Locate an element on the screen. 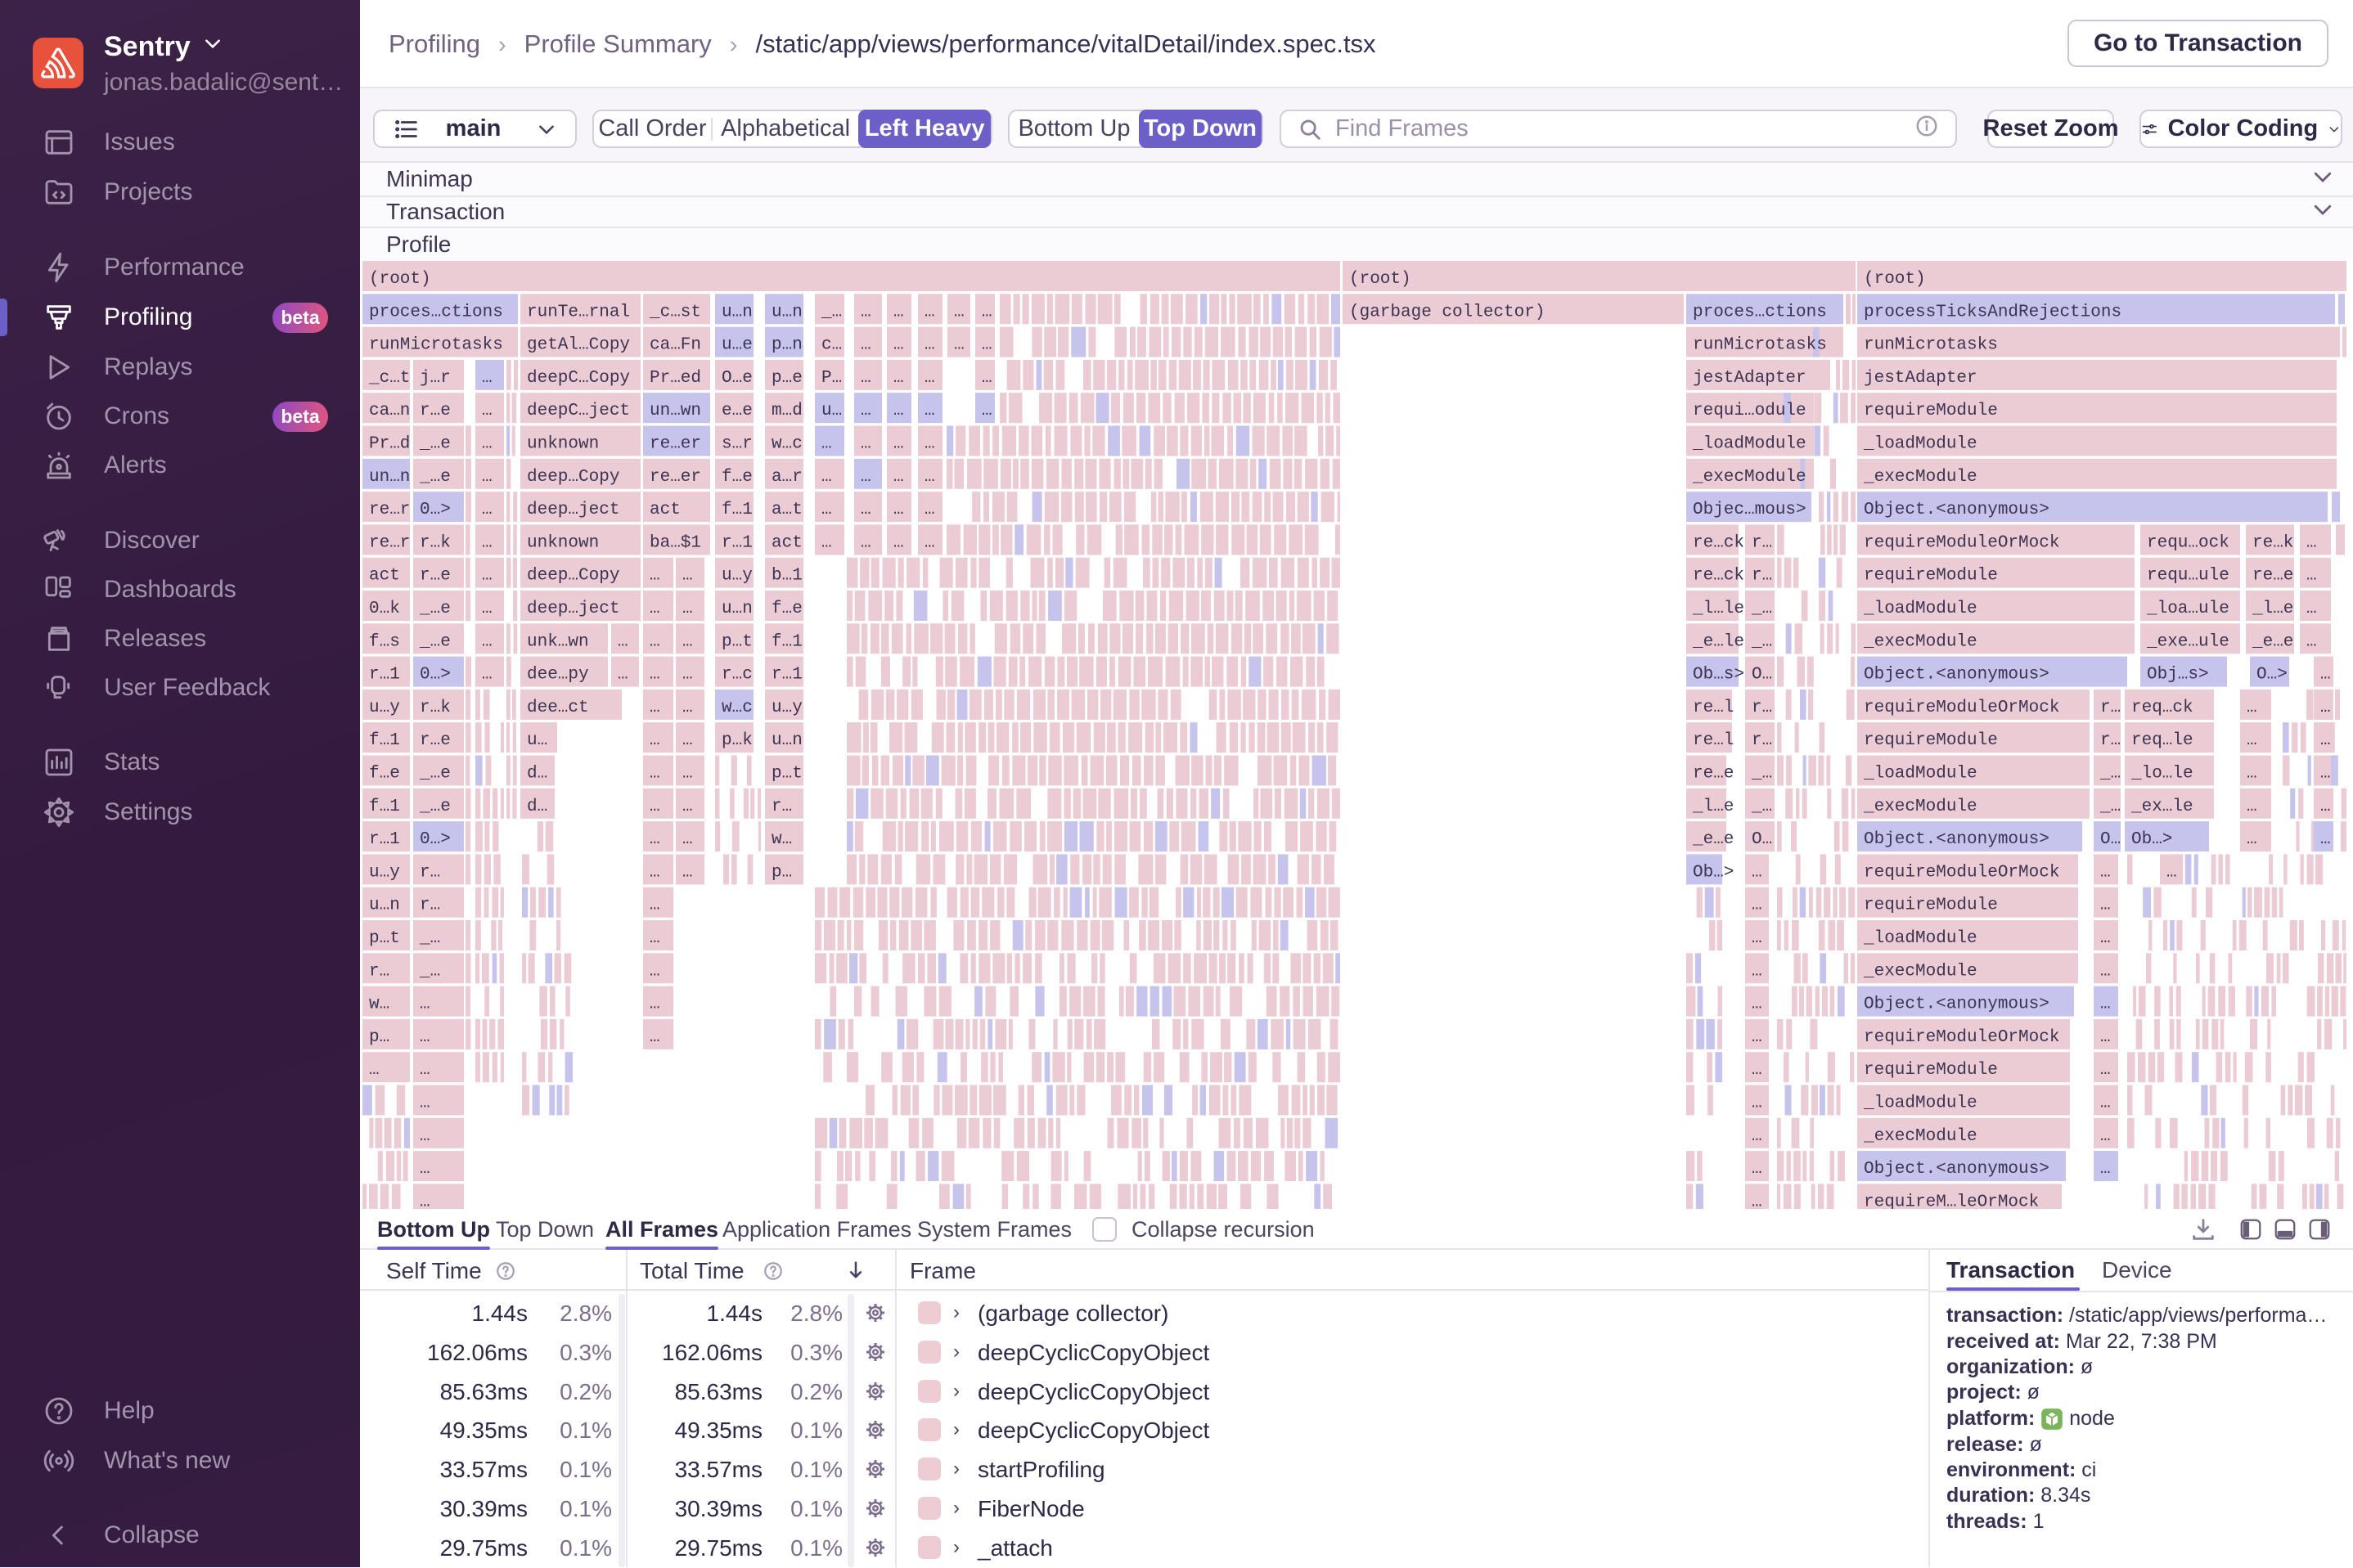 The width and height of the screenshot is (2353, 1568). svg-text: r…e is located at coordinates (435, 576).